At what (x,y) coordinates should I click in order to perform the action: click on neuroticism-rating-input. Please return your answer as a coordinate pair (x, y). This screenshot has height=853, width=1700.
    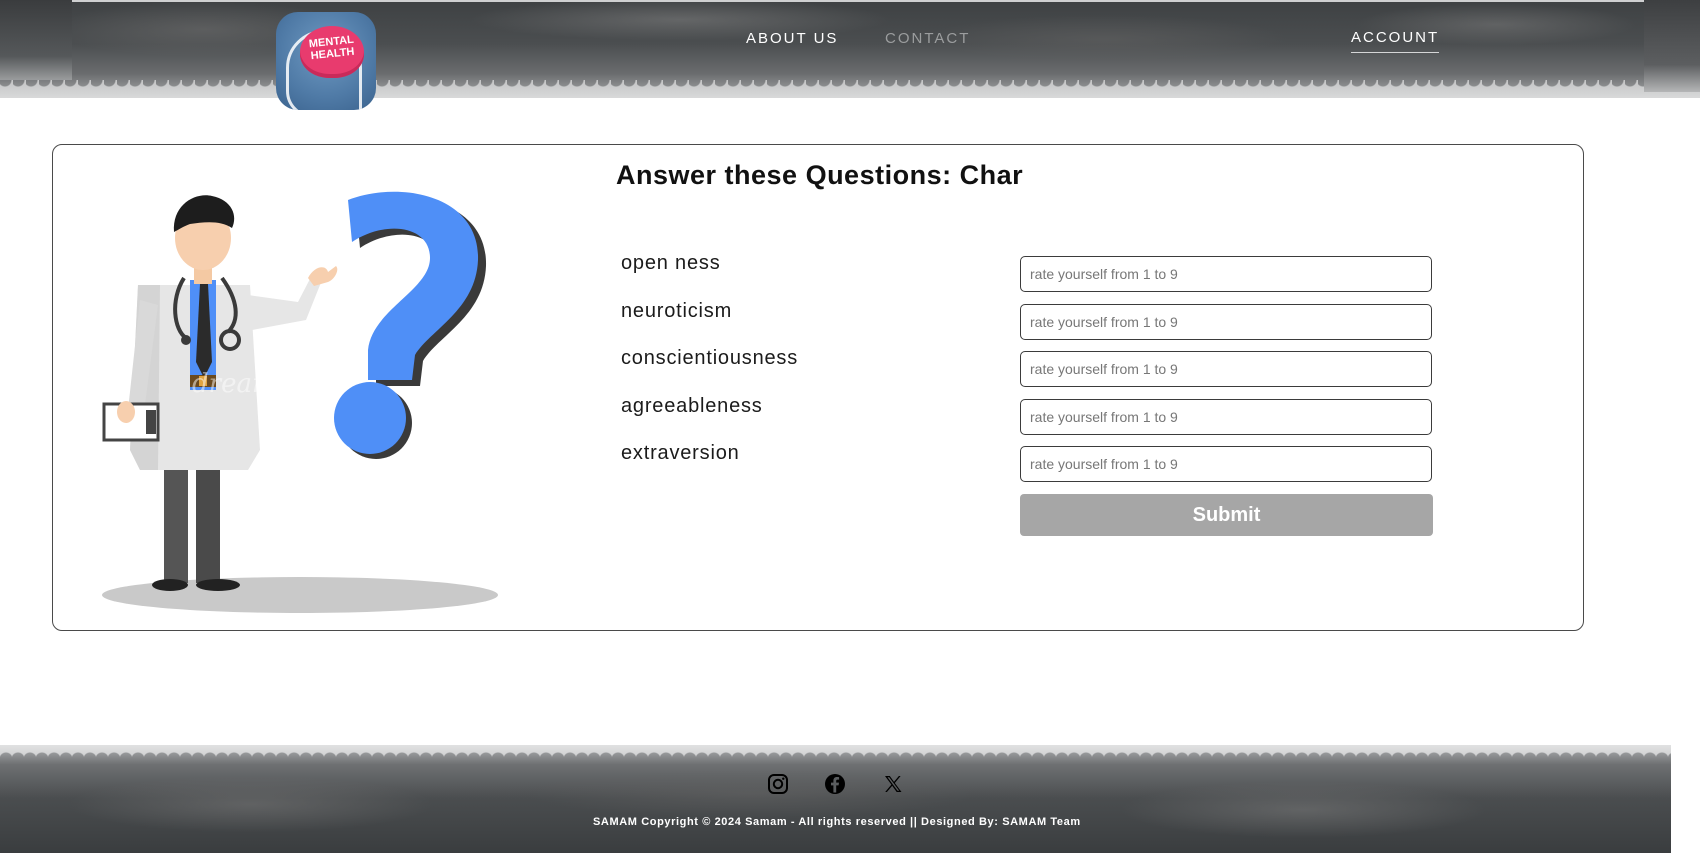
    Looking at the image, I should click on (1226, 322).